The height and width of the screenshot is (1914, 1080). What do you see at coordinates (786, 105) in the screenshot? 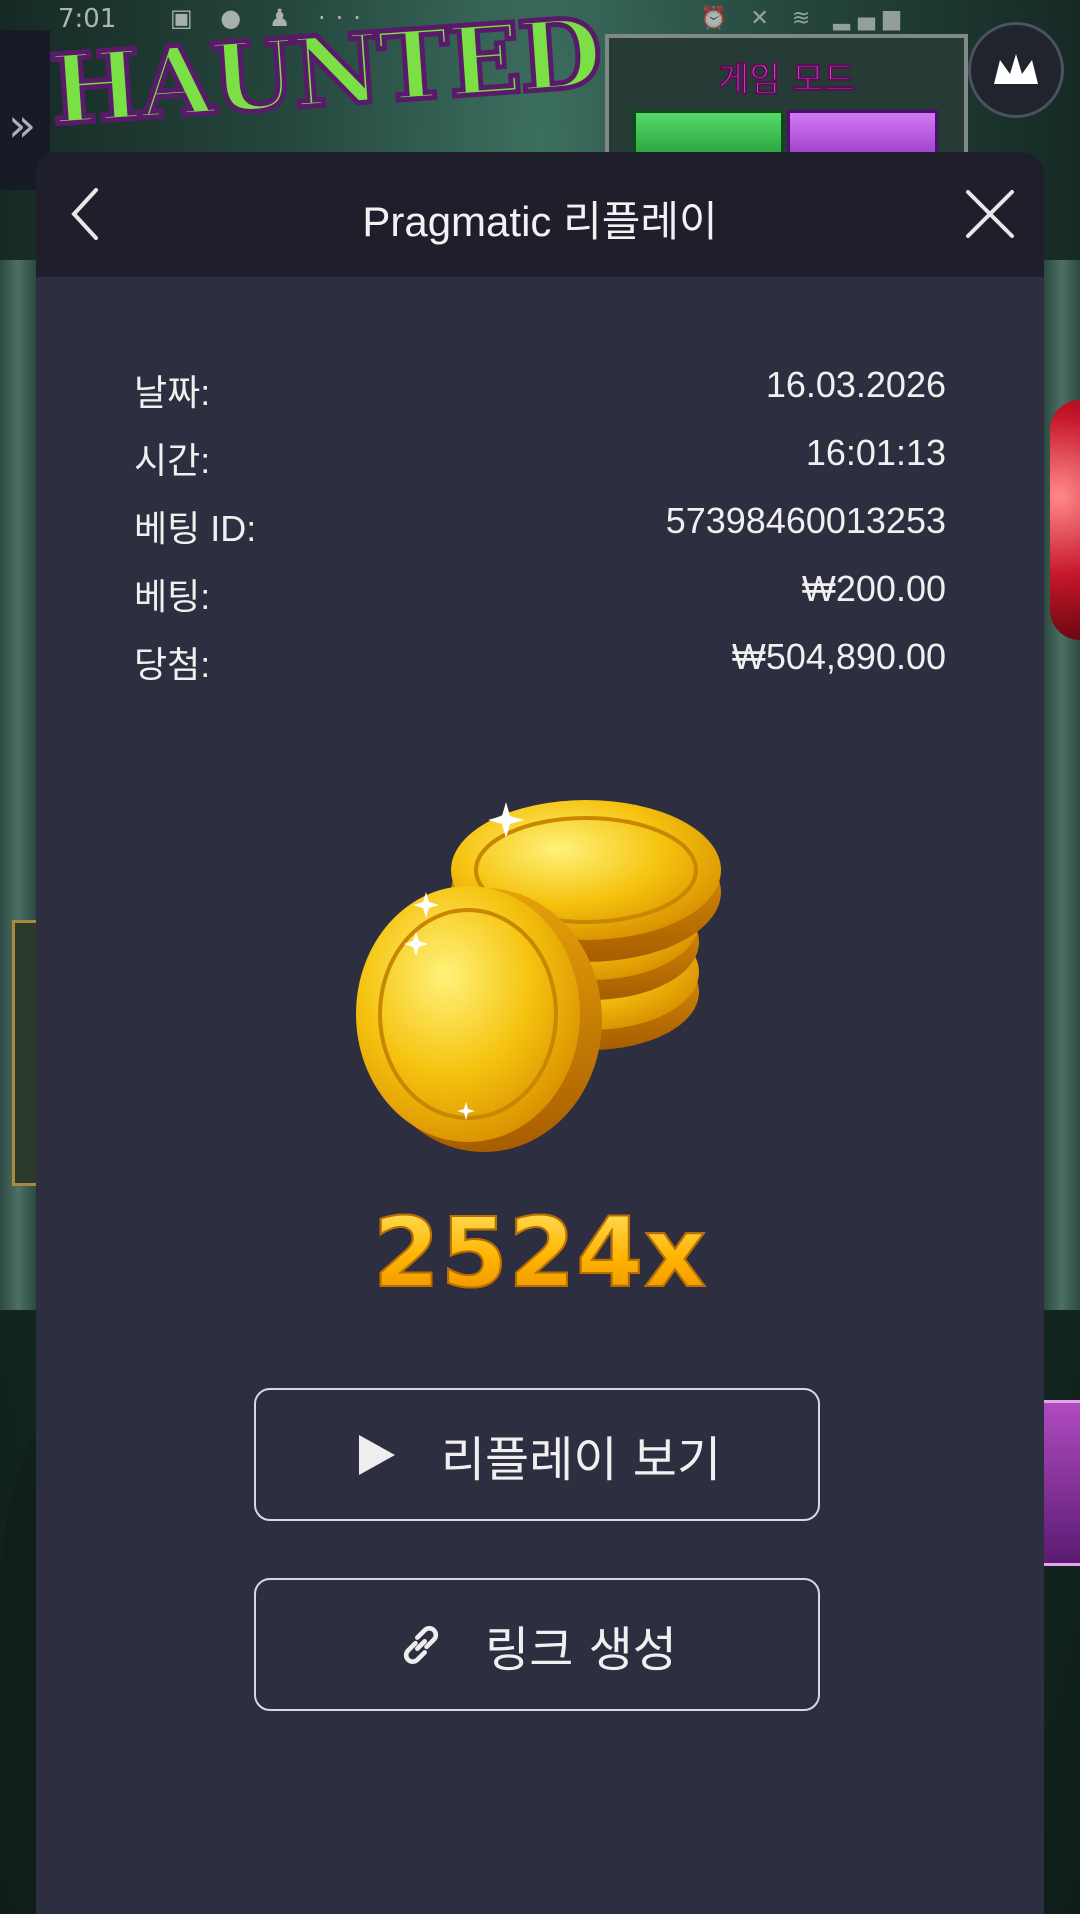
I see `game-mode-panel: 게임 모드` at bounding box center [786, 105].